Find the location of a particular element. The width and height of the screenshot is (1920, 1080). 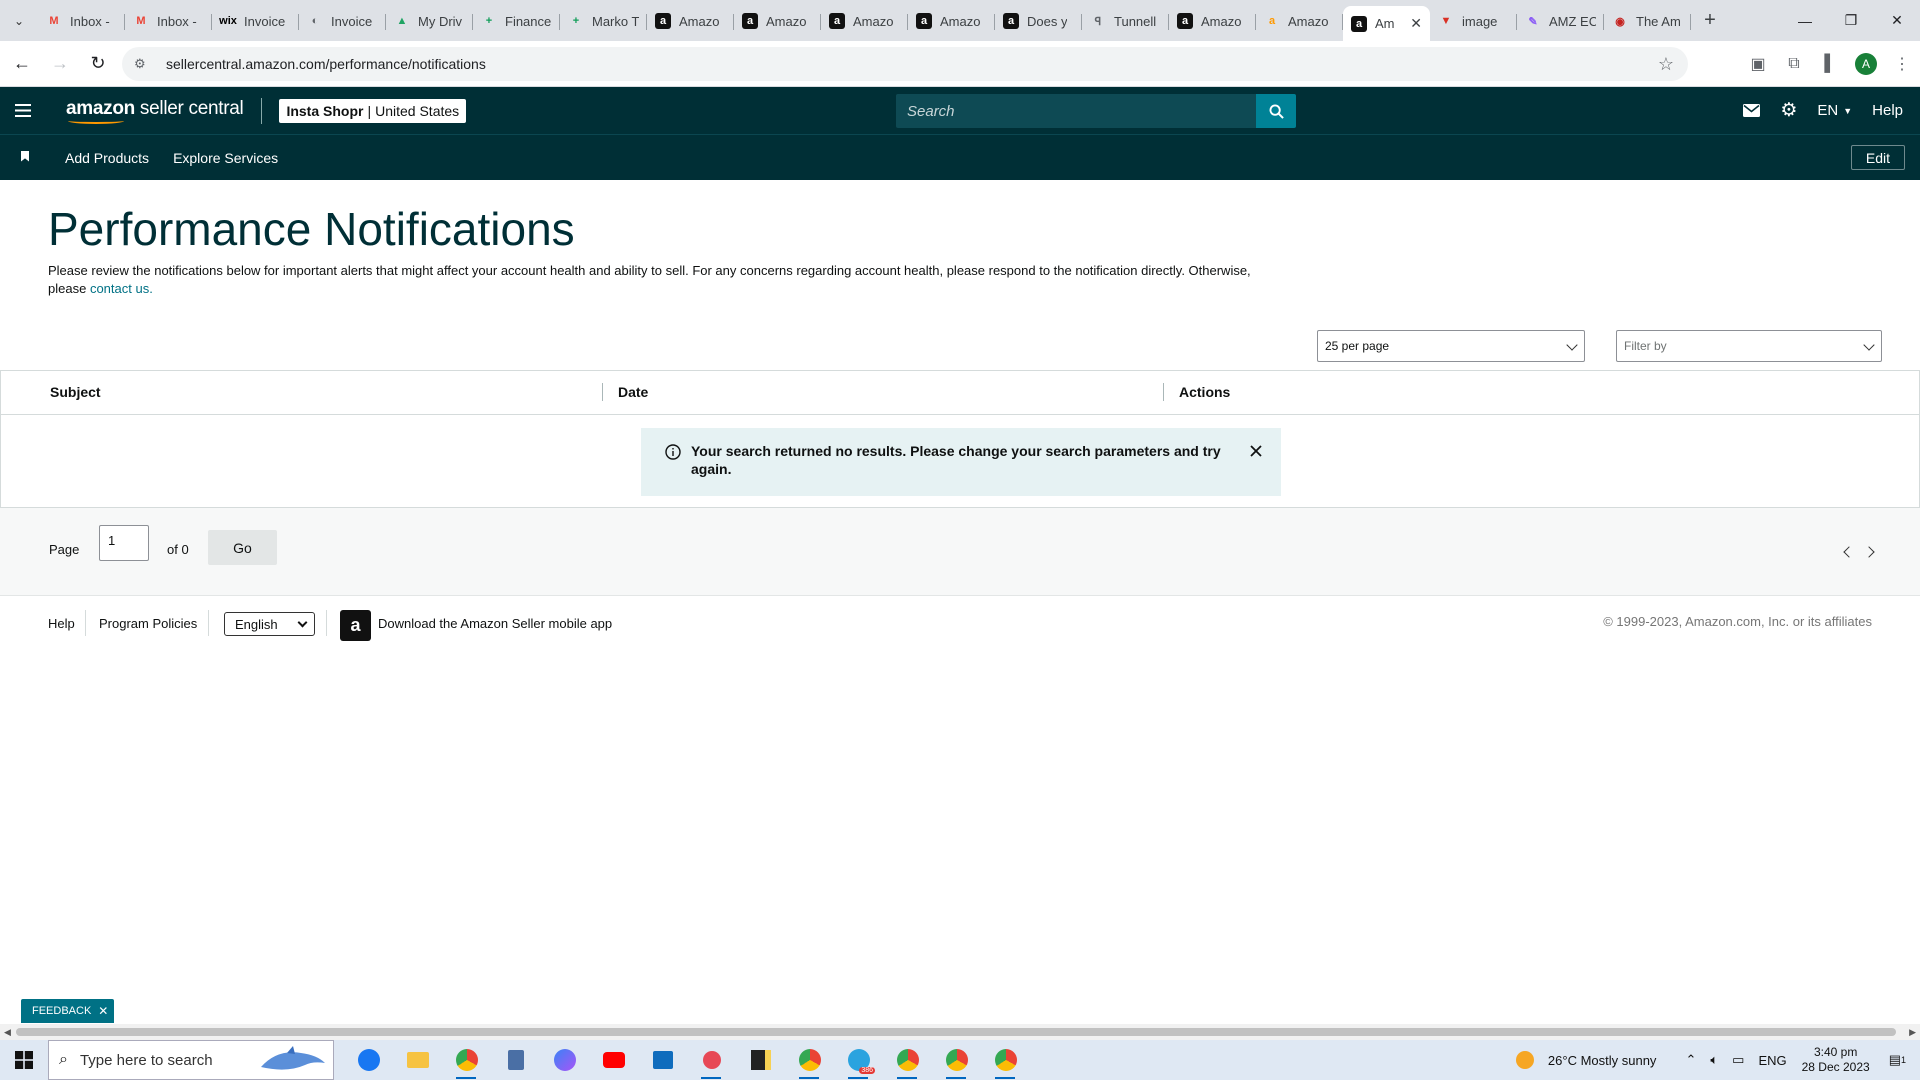

windows-start-icon is located at coordinates (24, 1060).